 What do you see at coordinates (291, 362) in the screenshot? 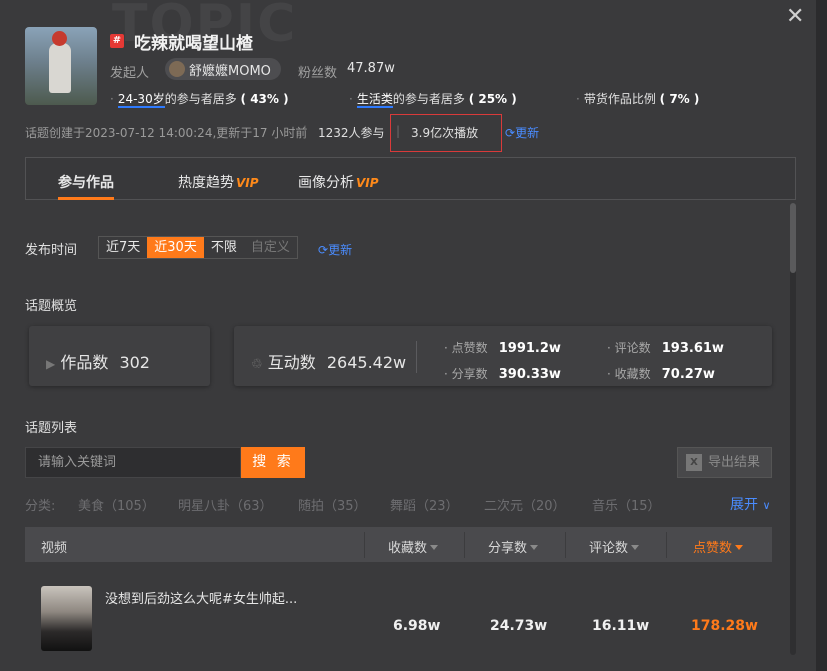
I see `interaction-label: 互动数` at bounding box center [291, 362].